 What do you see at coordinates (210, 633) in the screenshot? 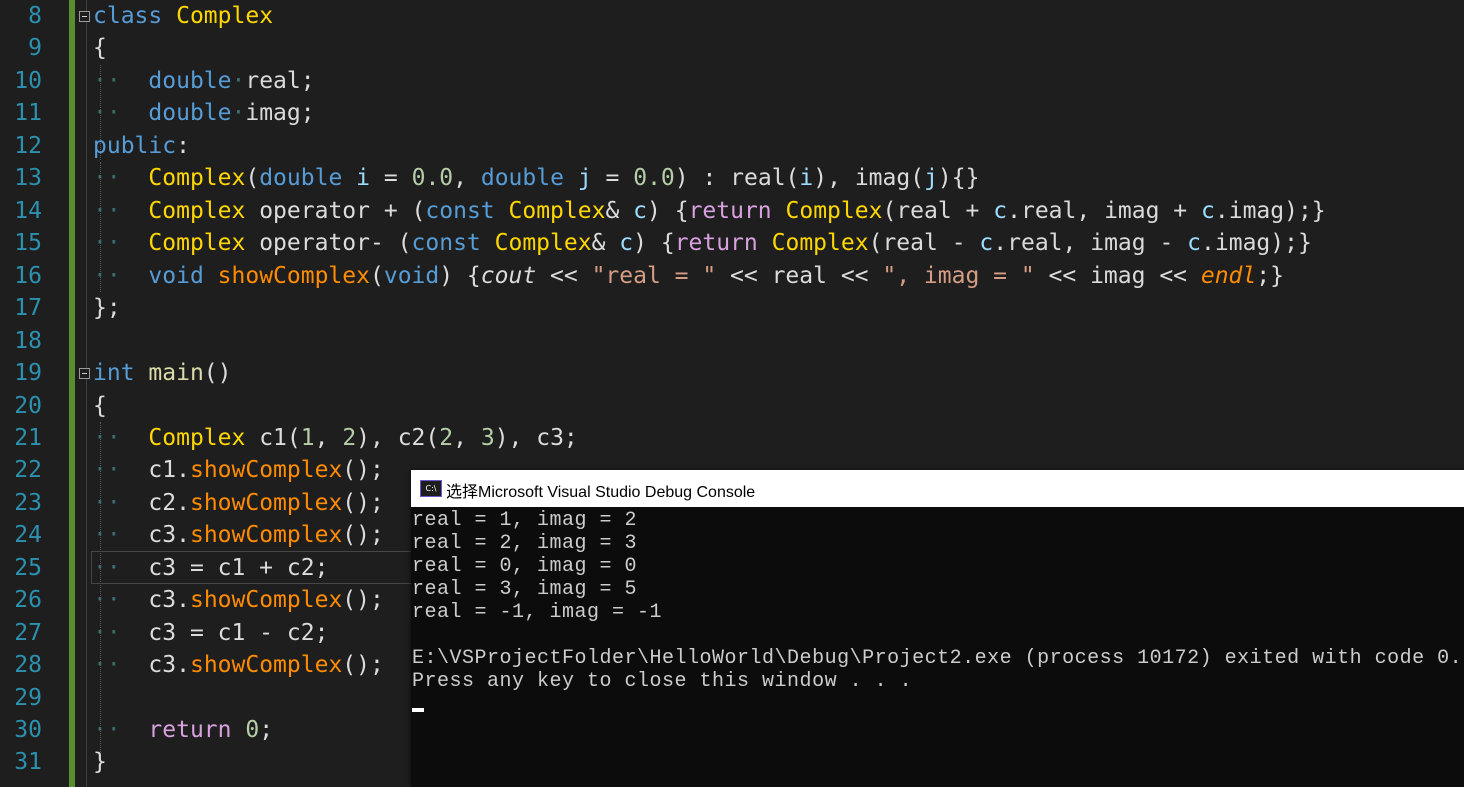
I see `code-line-27: ·· c3 = c1 - c2;` at bounding box center [210, 633].